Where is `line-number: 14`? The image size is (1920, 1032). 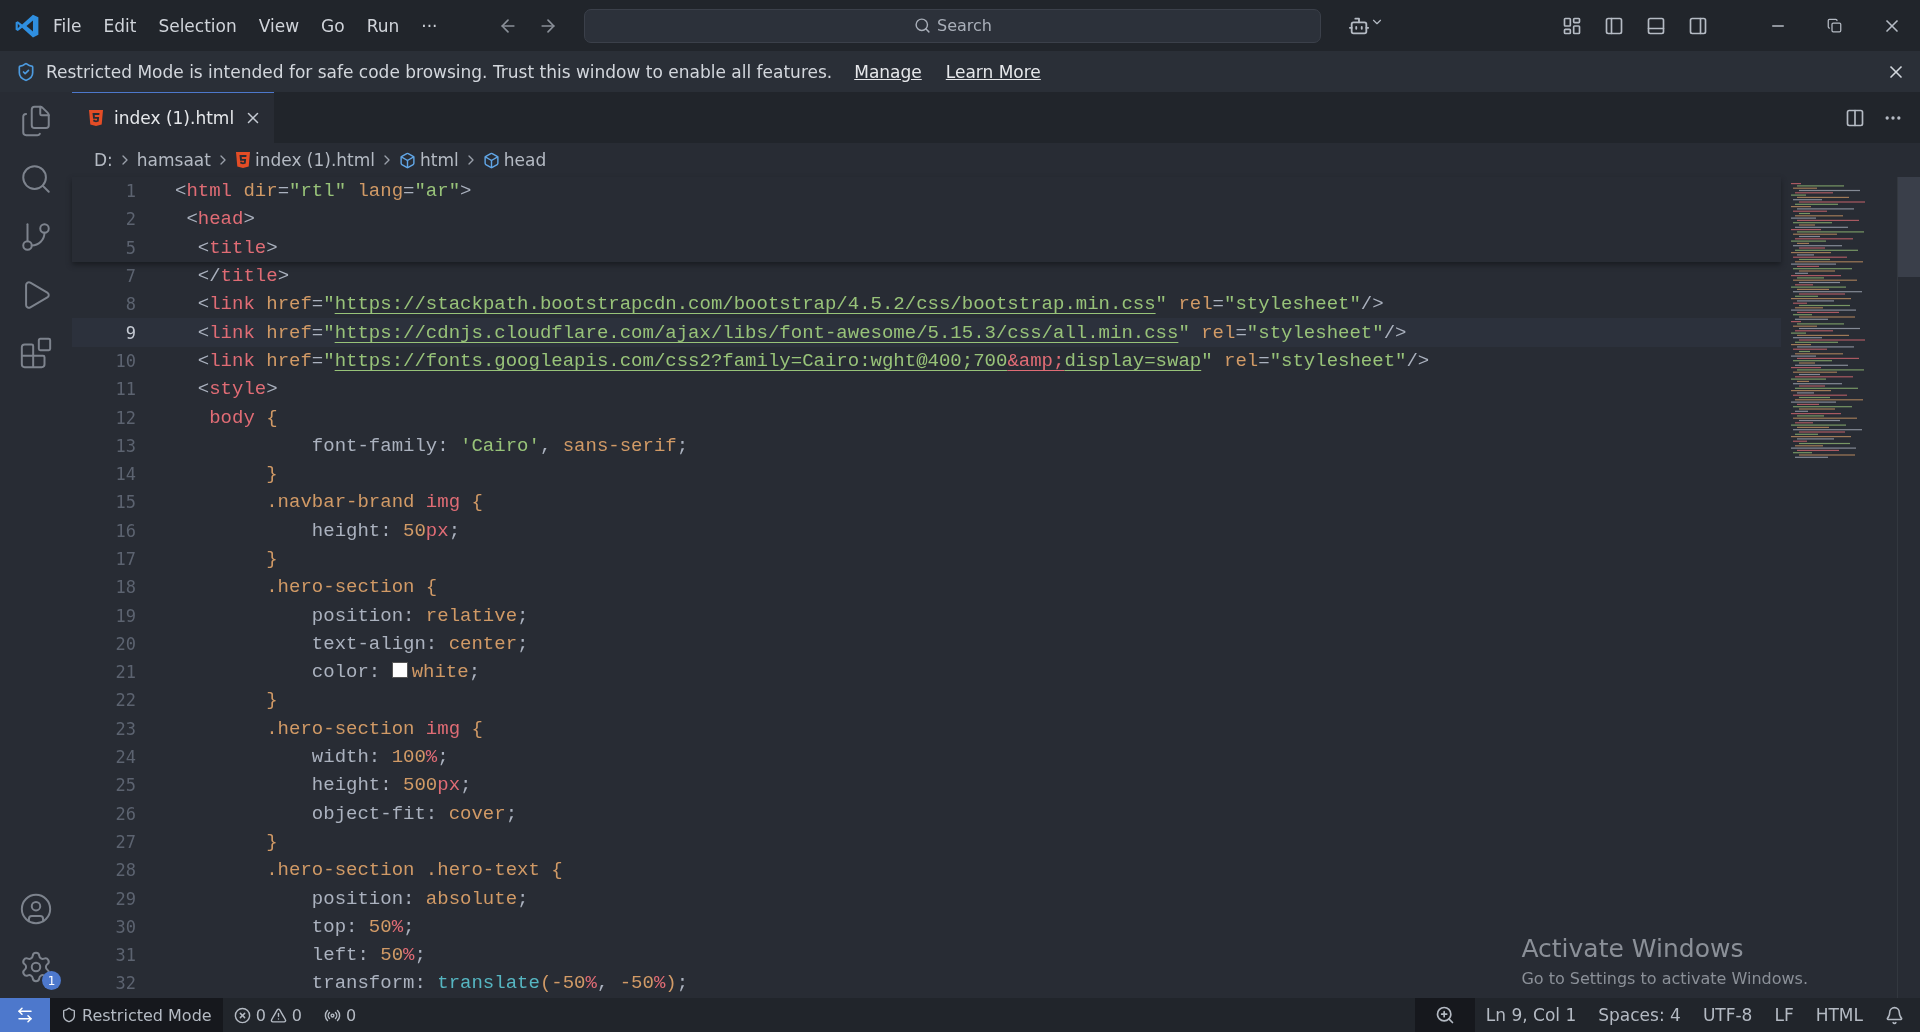 line-number: 14 is located at coordinates (125, 474).